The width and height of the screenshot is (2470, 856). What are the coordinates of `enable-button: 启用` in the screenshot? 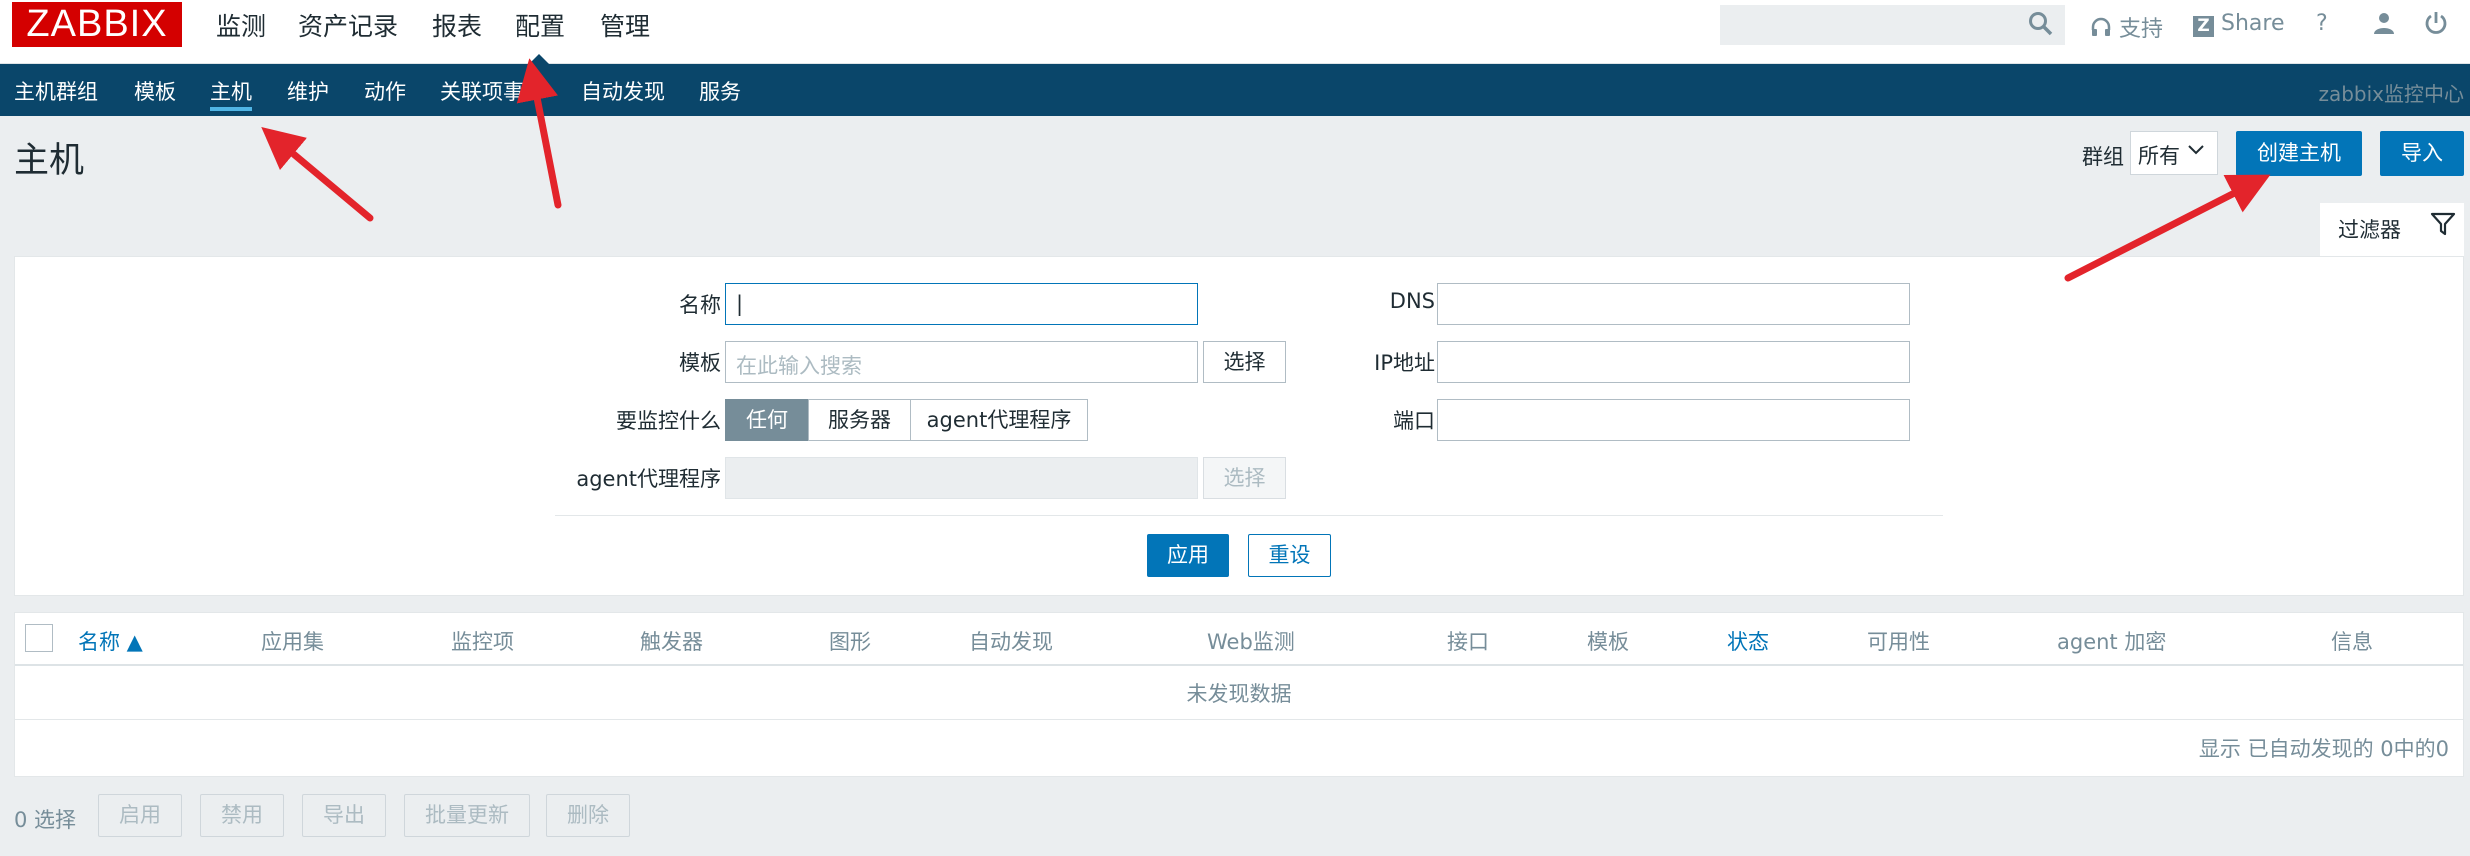 It's located at (140, 815).